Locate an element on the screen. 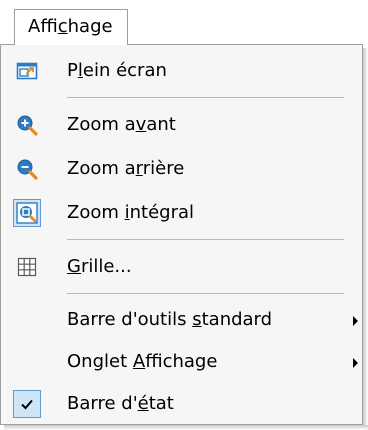 Image resolution: width=368 pixels, height=430 pixels. menu-item-zoom-in: Zoom avant is located at coordinates (182, 125).